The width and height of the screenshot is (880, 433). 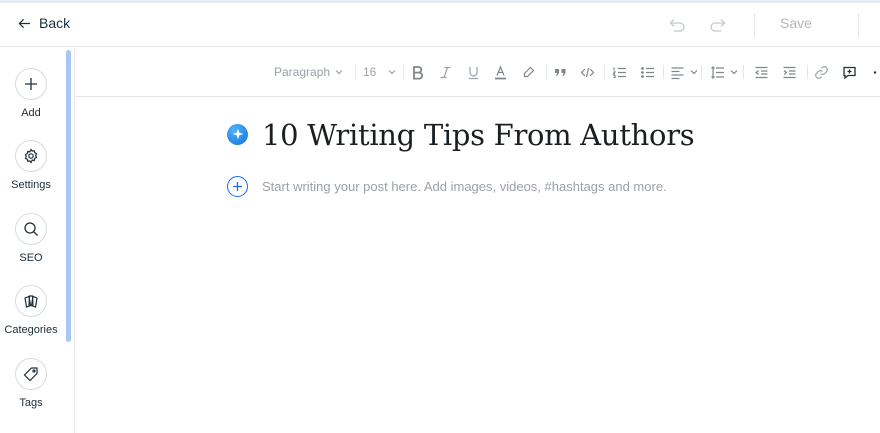 I want to click on italic-icon, so click(x=445, y=72).